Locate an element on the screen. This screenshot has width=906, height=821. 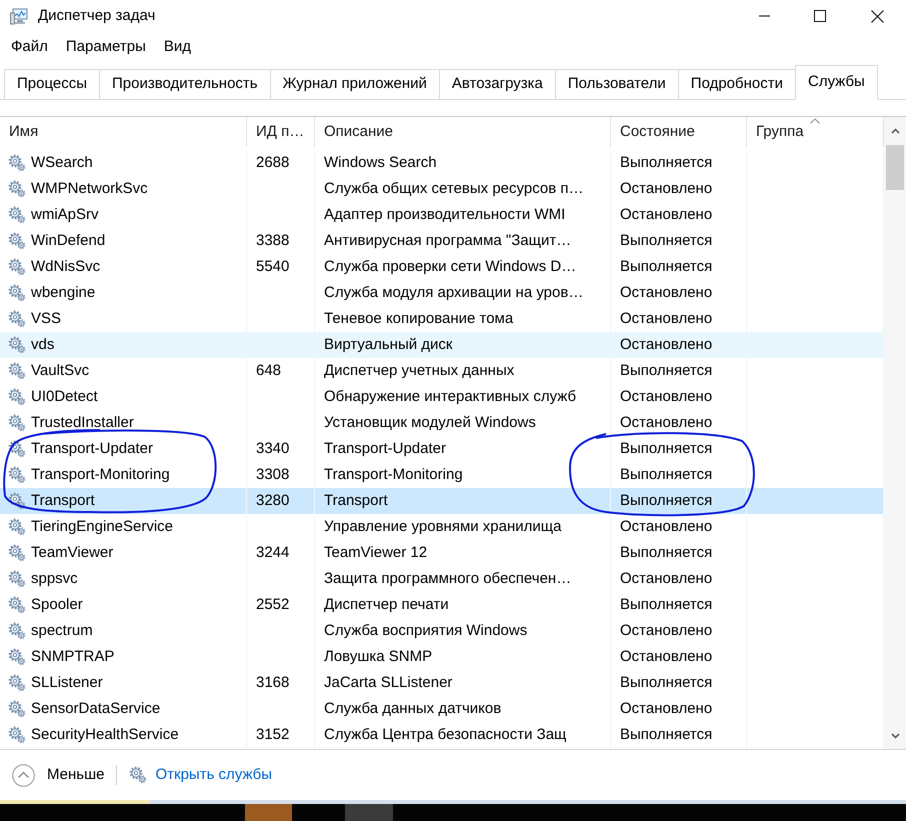
service-row: vds Виртуальный диск Остановлено is located at coordinates (442, 345).